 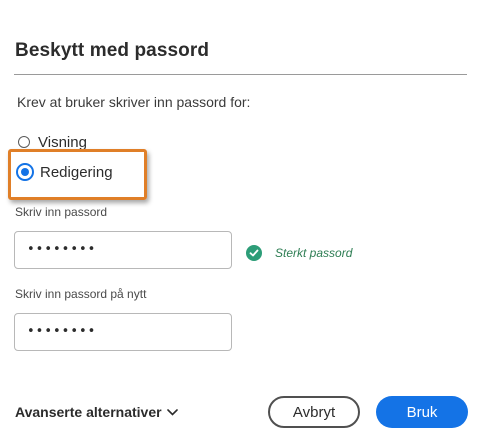 I want to click on radio-option-view: Visning, so click(x=52, y=142).